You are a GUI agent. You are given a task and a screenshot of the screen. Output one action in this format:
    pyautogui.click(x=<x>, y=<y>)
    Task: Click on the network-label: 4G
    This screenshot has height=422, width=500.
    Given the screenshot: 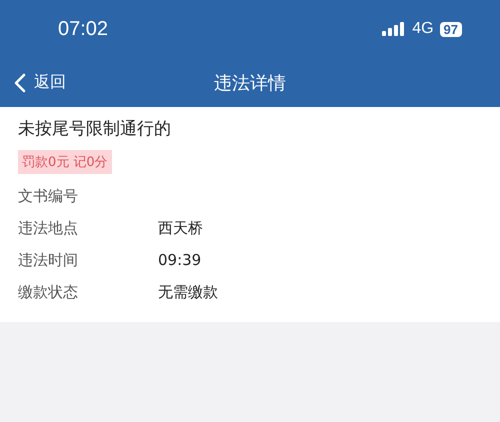 What is the action you would take?
    pyautogui.click(x=423, y=29)
    